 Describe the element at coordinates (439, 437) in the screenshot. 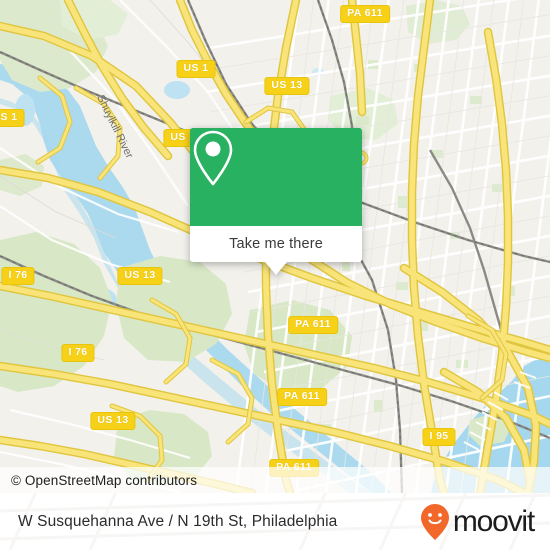

I see `highway-shield: I 95` at that location.